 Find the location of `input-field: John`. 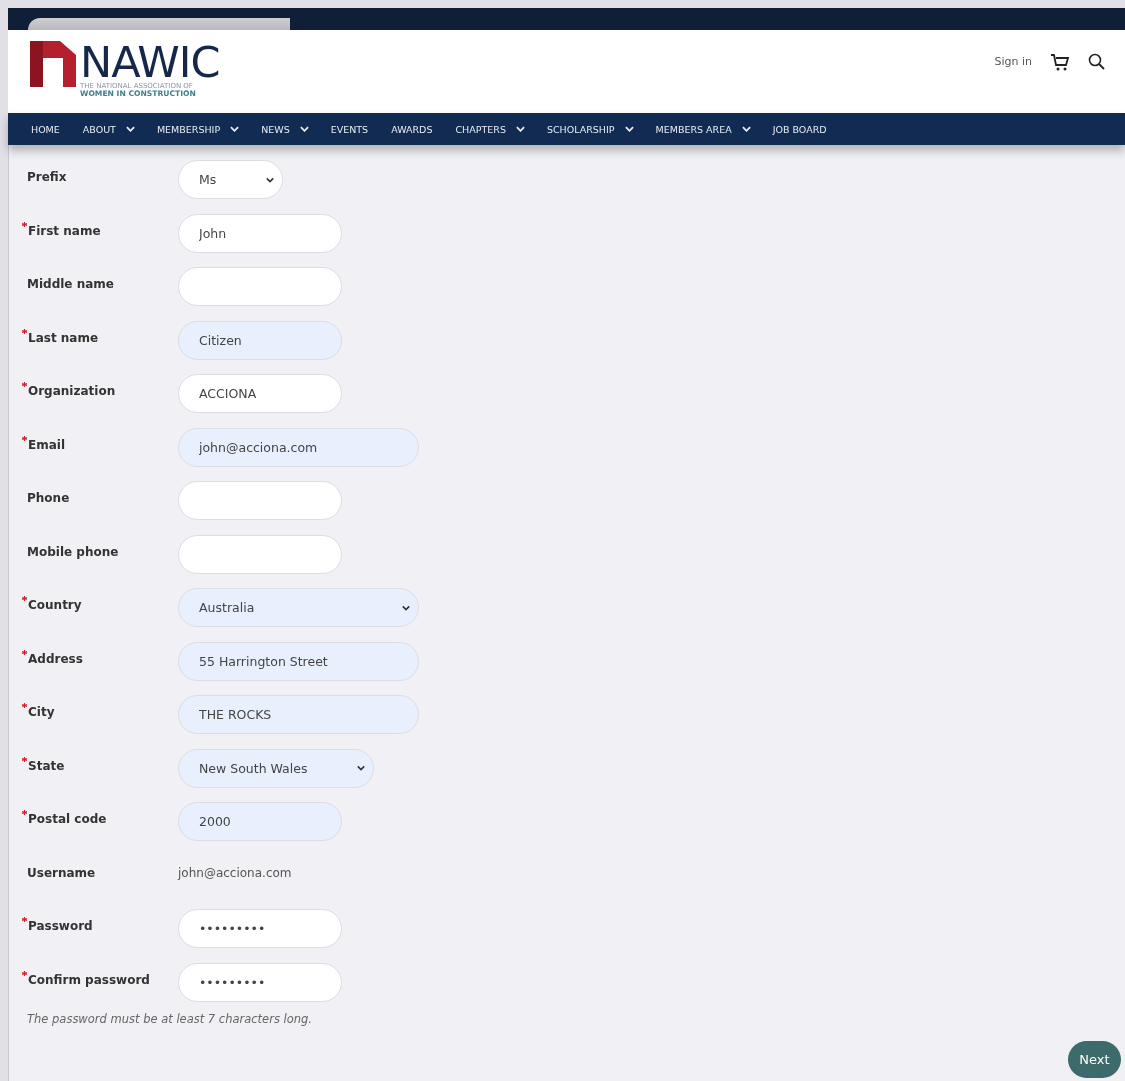

input-field: John is located at coordinates (260, 233).